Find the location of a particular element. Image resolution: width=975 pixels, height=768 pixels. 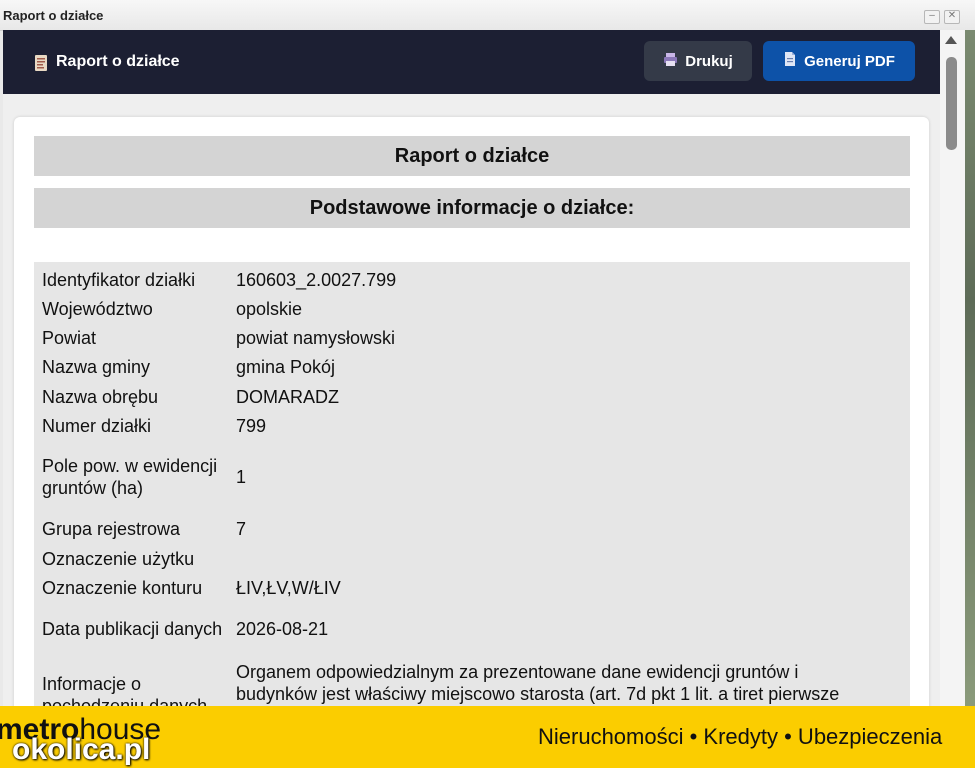

table-row: Nazwa gminy gmina Pokój is located at coordinates (472, 367).